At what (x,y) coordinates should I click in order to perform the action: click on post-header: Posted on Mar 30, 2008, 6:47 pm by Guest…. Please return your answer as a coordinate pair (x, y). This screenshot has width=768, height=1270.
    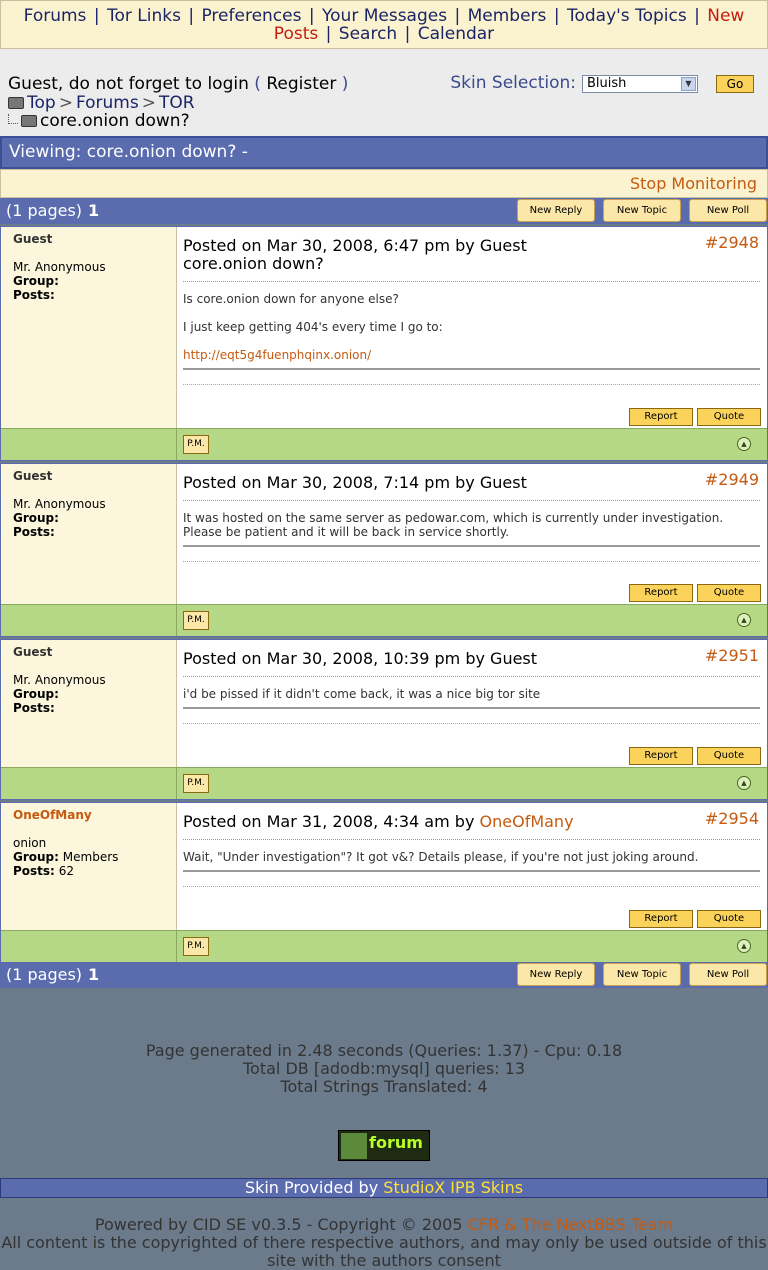
    Looking at the image, I should click on (471, 255).